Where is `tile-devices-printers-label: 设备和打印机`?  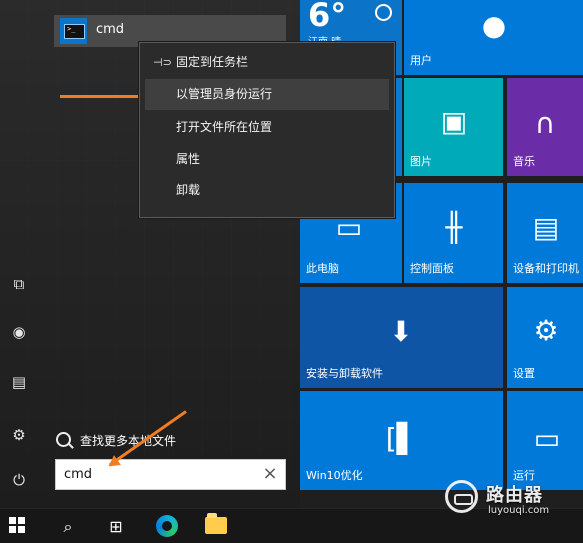 tile-devices-printers-label: 设备和打印机 is located at coordinates (546, 268).